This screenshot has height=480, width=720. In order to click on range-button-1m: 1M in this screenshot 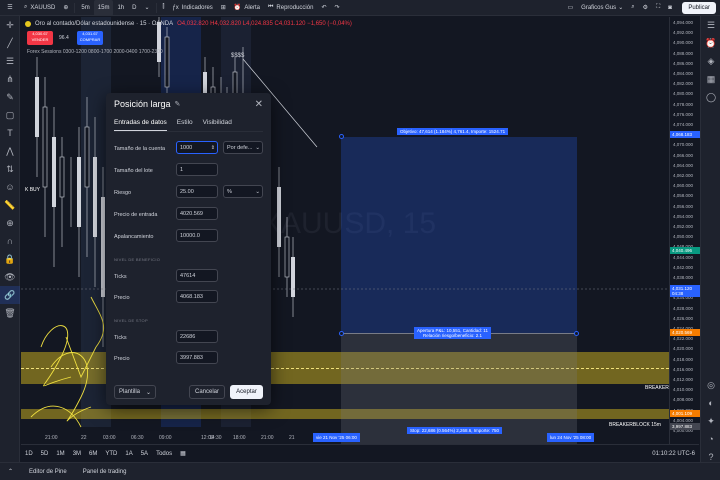, I will do `click(60, 454)`.